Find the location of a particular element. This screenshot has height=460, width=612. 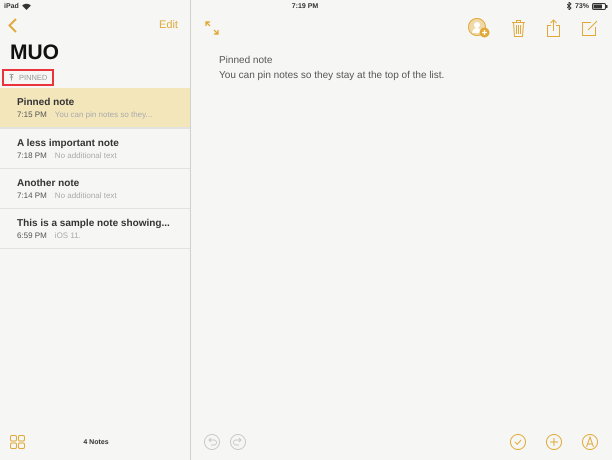

checkmark-icon is located at coordinates (518, 442).